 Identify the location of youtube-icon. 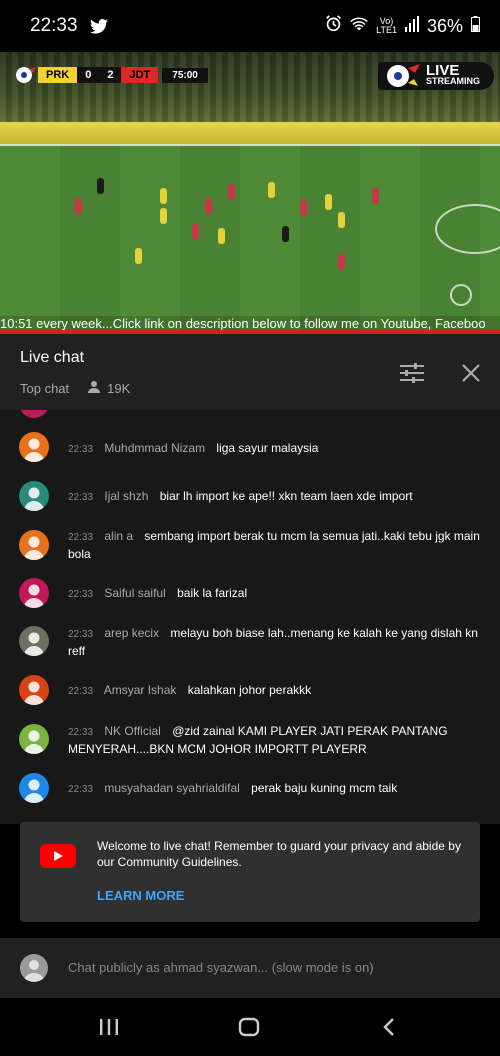
(58, 856).